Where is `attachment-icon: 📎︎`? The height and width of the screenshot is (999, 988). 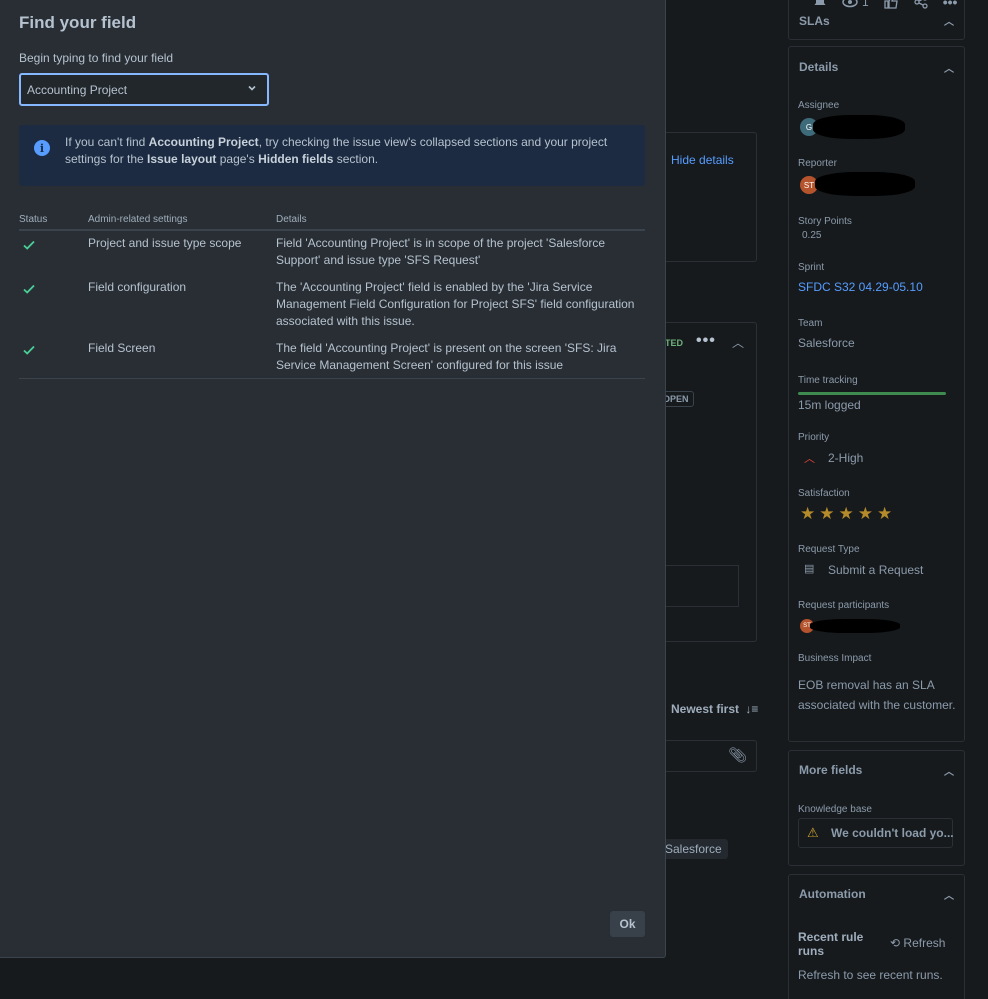
attachment-icon: 📎︎ is located at coordinates (737, 755).